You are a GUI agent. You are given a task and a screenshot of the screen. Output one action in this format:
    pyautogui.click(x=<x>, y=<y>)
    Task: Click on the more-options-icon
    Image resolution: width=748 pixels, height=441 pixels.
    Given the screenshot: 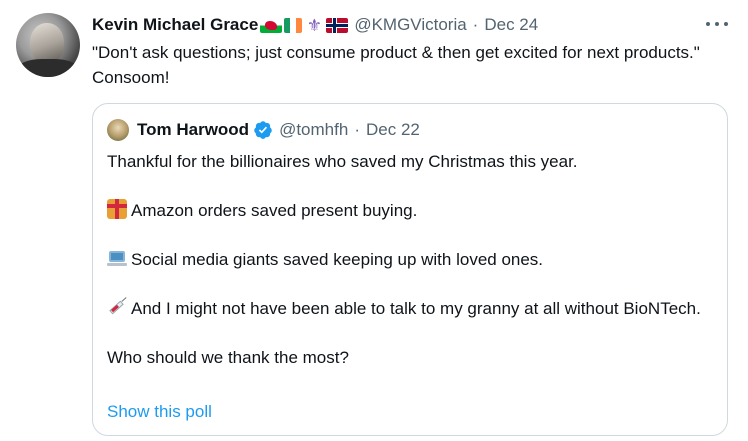 What is the action you would take?
    pyautogui.click(x=717, y=24)
    